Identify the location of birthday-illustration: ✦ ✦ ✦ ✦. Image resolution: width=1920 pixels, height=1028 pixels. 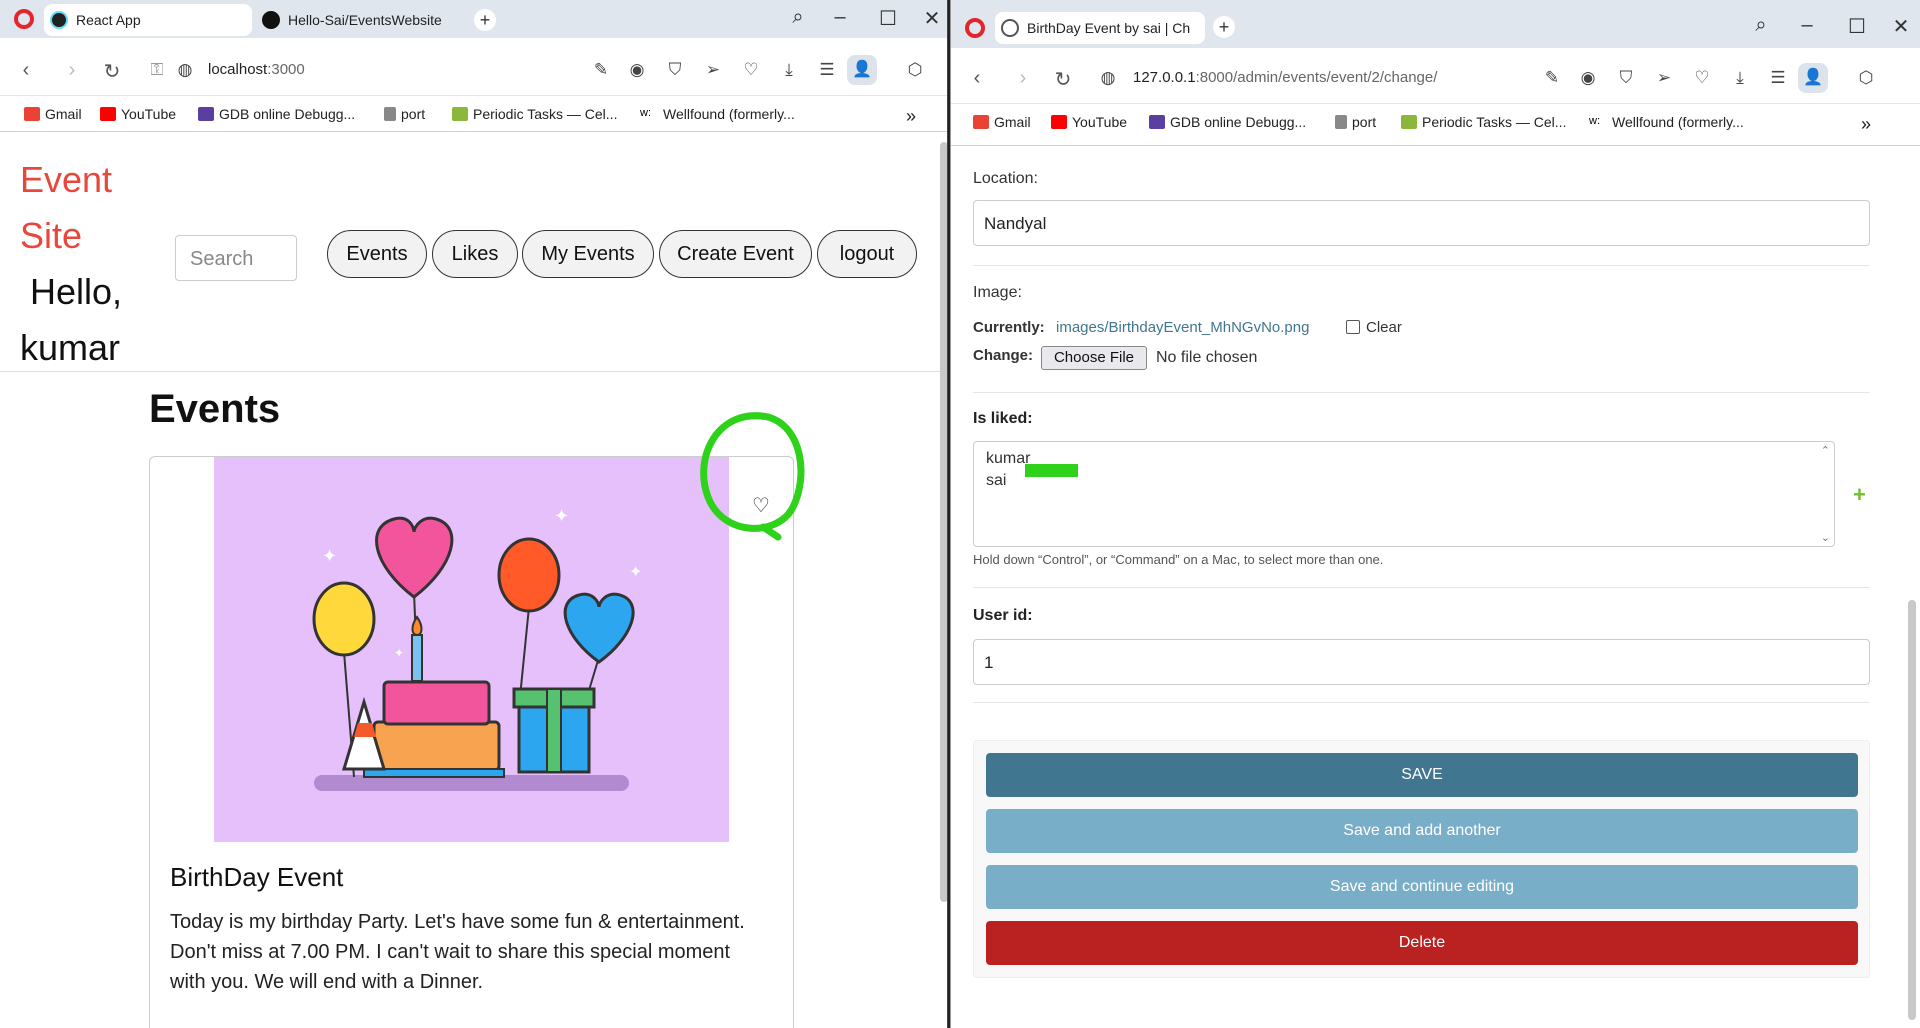
(477, 648).